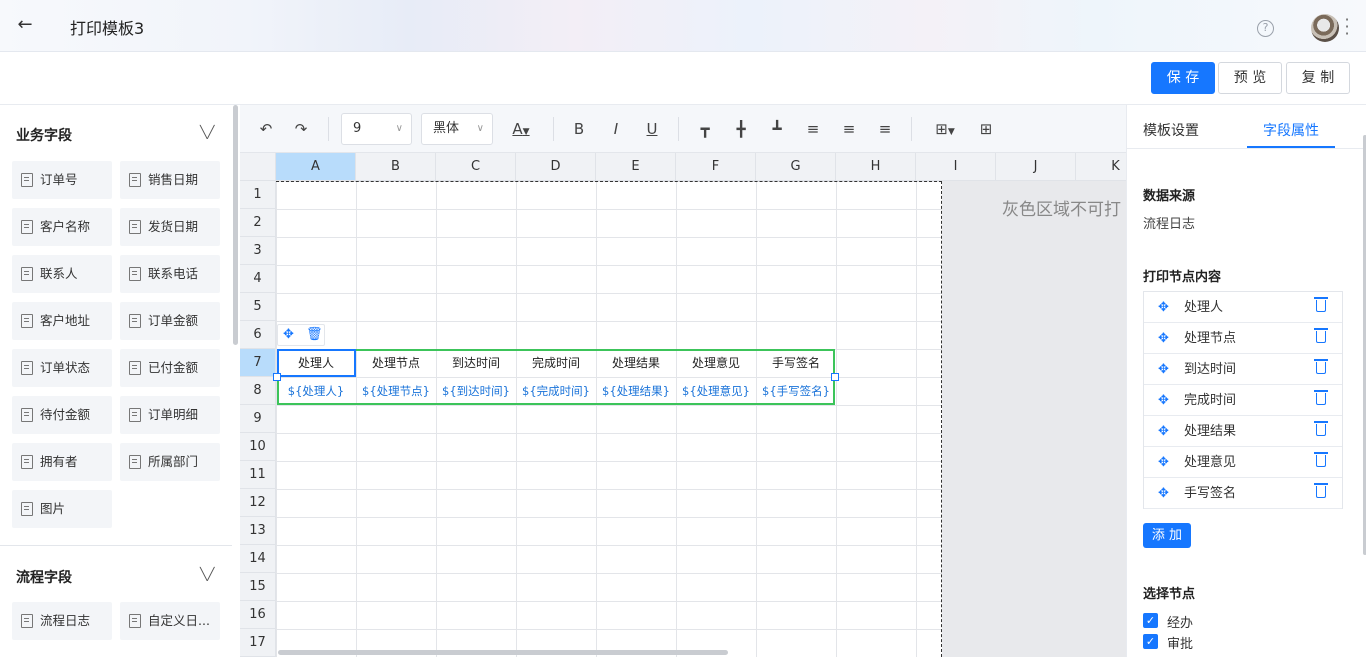 The image size is (1366, 657). Describe the element at coordinates (521, 129) in the screenshot. I see `font-color-button: A▼` at that location.